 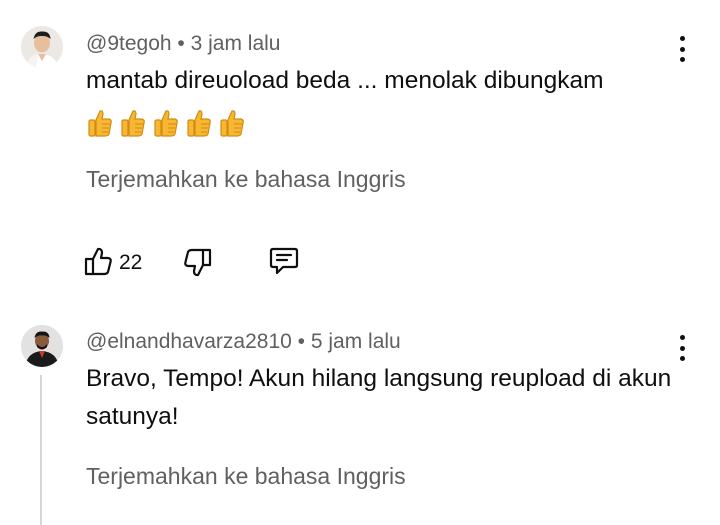 What do you see at coordinates (98, 261) in the screenshot?
I see `thumbs-up-icon` at bounding box center [98, 261].